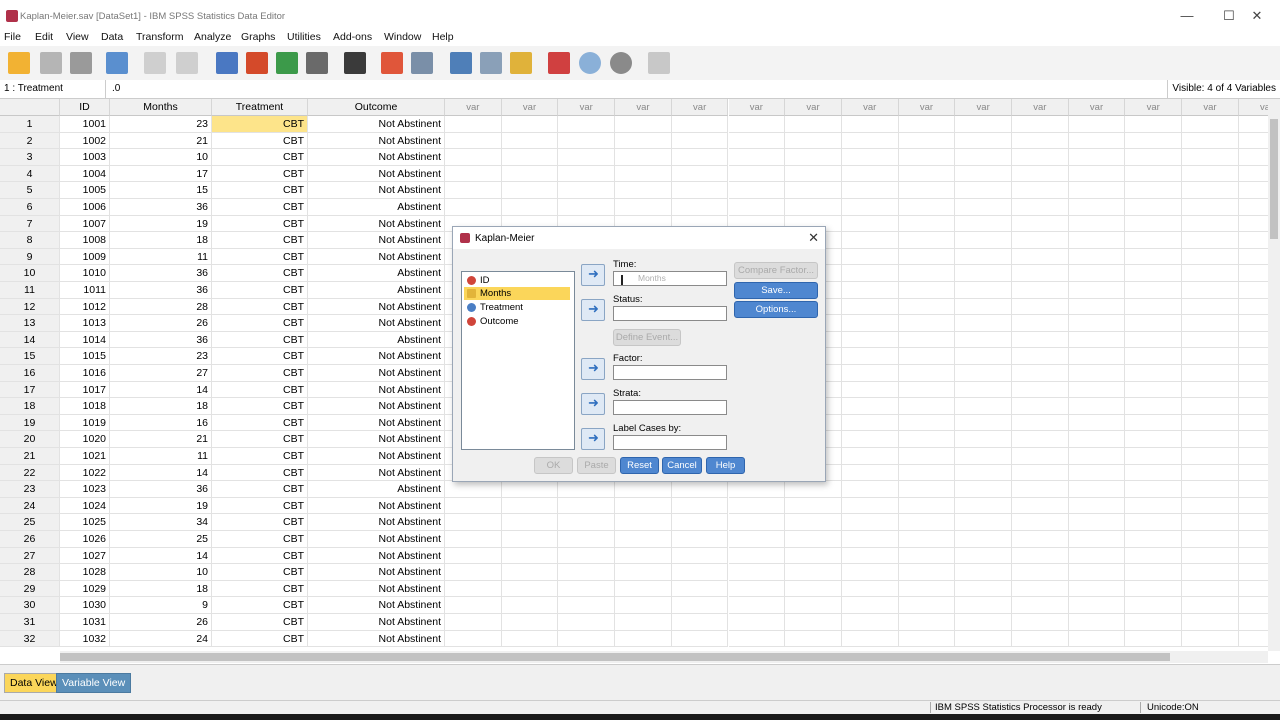 The image size is (1280, 720). What do you see at coordinates (85, 539) in the screenshot?
I see `cell-id: 1026` at bounding box center [85, 539].